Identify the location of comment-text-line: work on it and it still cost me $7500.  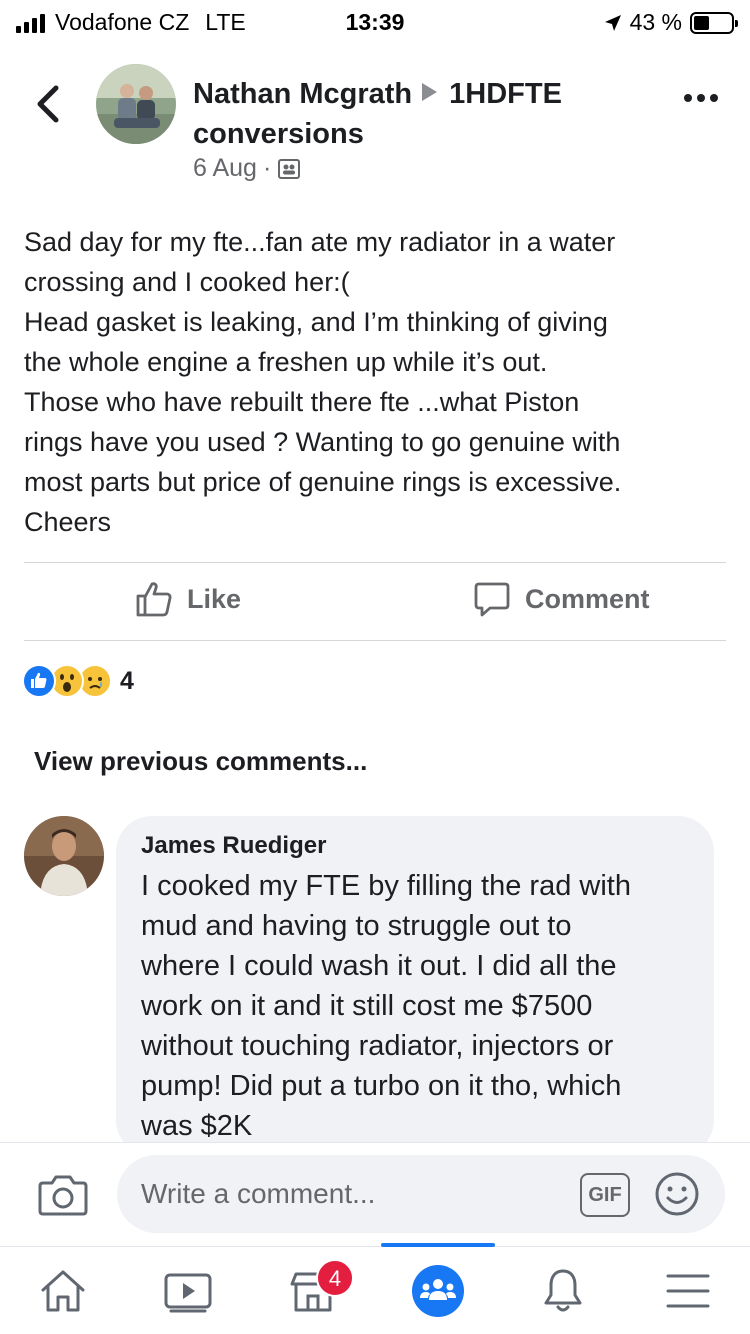
(367, 1006).